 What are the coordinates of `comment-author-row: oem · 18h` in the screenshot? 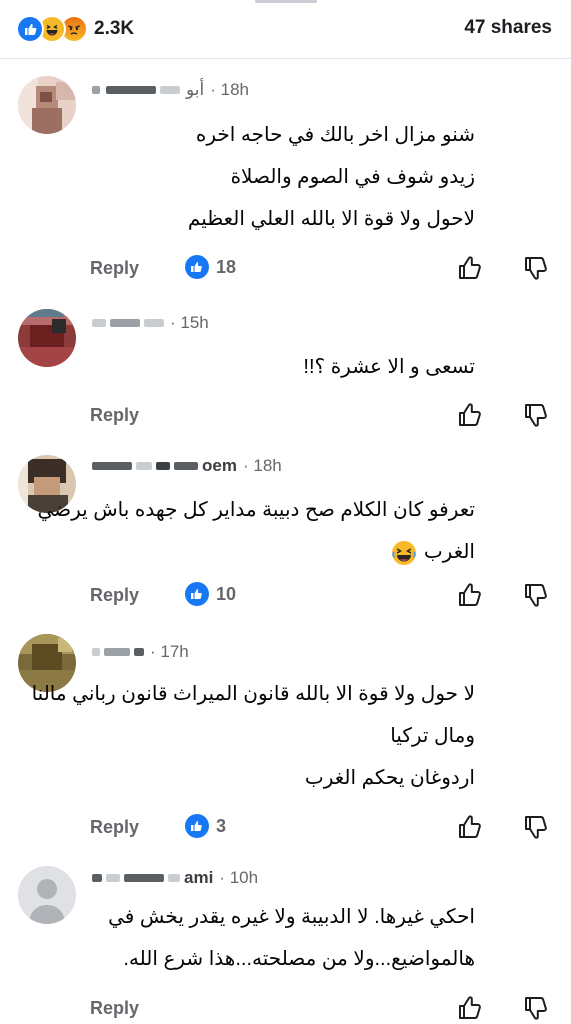 It's located at (187, 466).